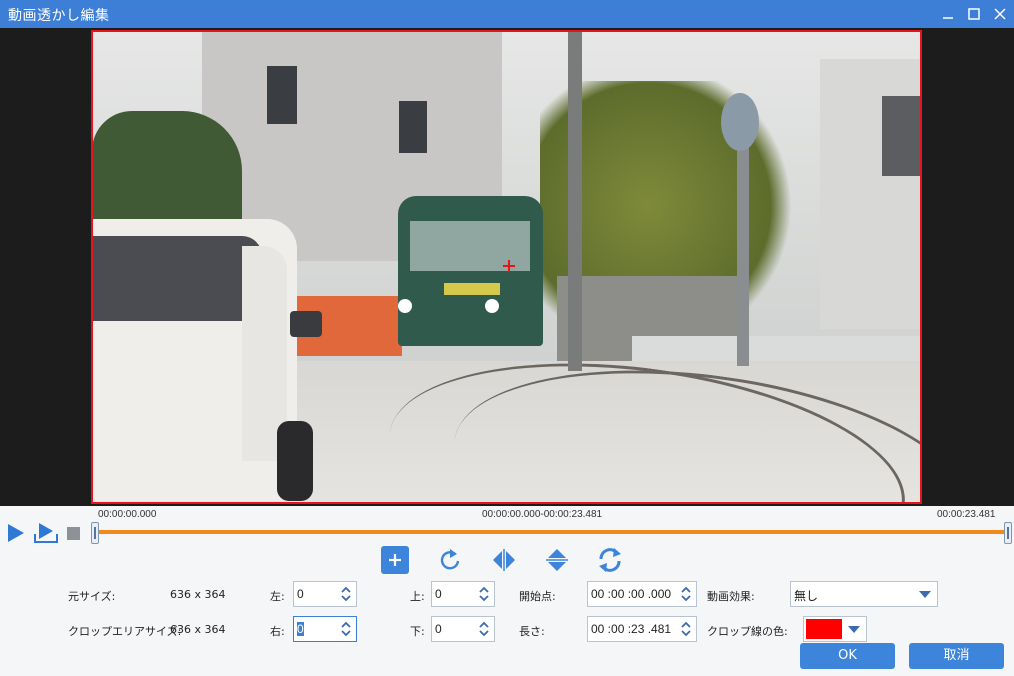  Describe the element at coordinates (92, 596) in the screenshot. I see `original-size-label: 元サイズ:` at that location.